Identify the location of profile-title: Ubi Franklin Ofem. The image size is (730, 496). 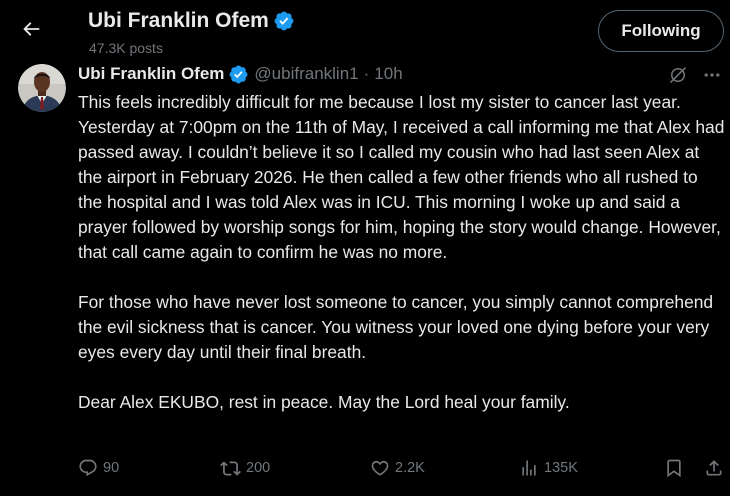
(191, 21).